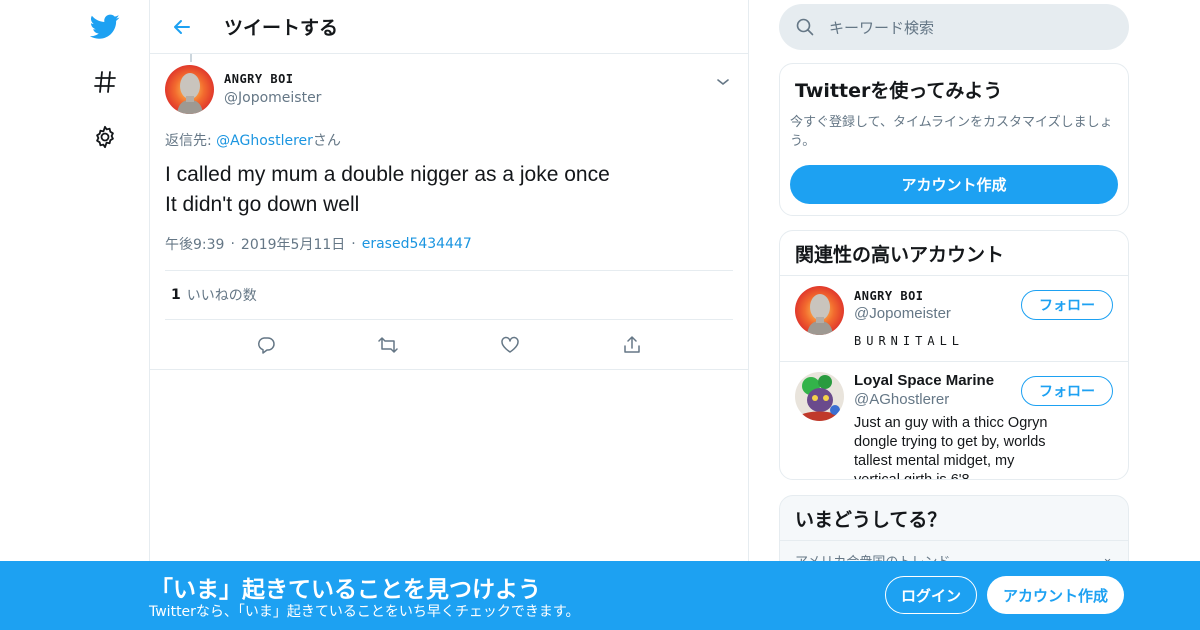 Image resolution: width=1200 pixels, height=630 pixels. What do you see at coordinates (954, 27) in the screenshot?
I see `search-input: キーワード検索` at bounding box center [954, 27].